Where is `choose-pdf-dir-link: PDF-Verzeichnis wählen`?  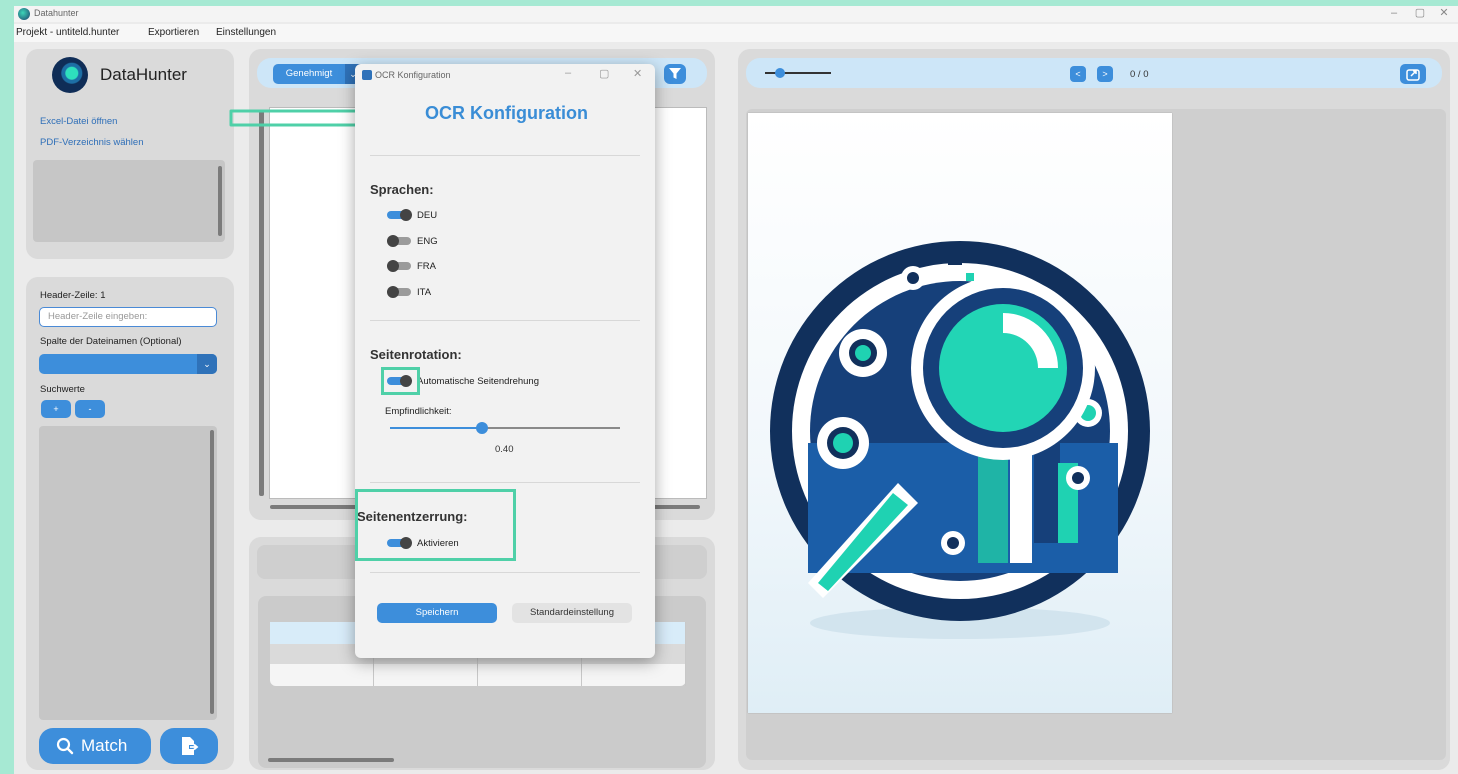 choose-pdf-dir-link: PDF-Verzeichnis wählen is located at coordinates (92, 142).